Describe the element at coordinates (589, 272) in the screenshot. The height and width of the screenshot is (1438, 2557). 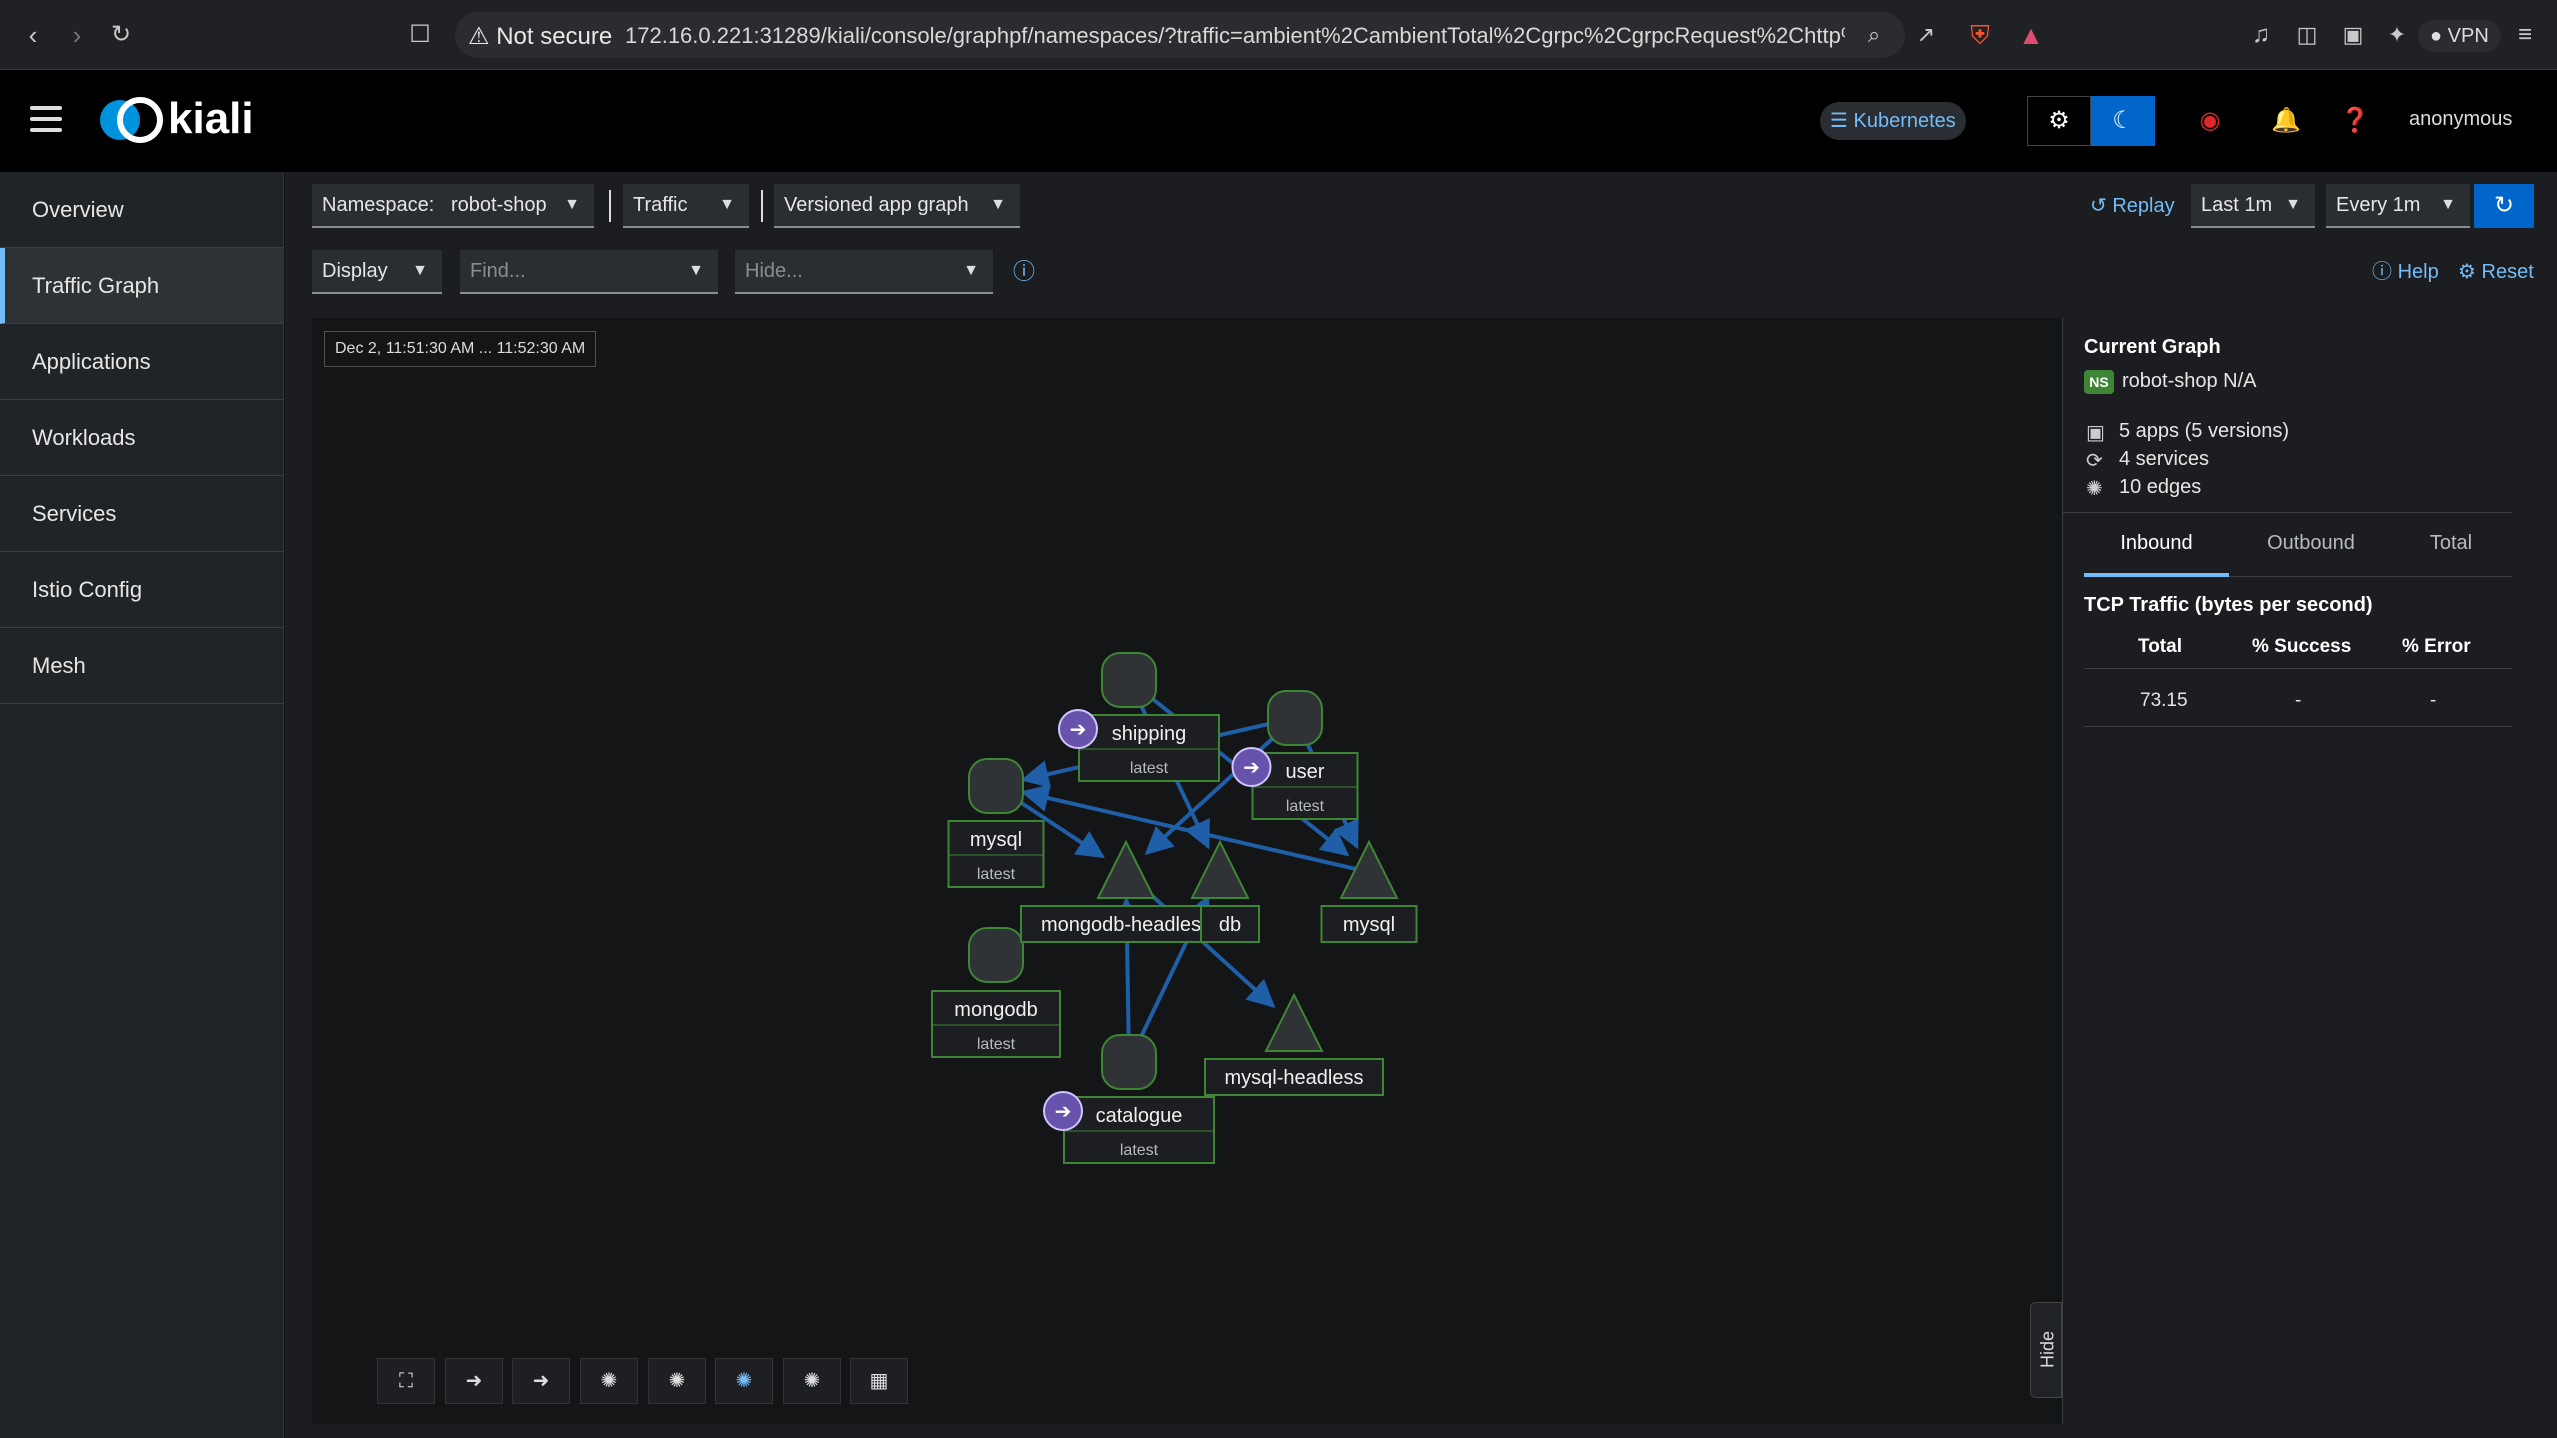
I see `find-input: Find... ▼` at that location.